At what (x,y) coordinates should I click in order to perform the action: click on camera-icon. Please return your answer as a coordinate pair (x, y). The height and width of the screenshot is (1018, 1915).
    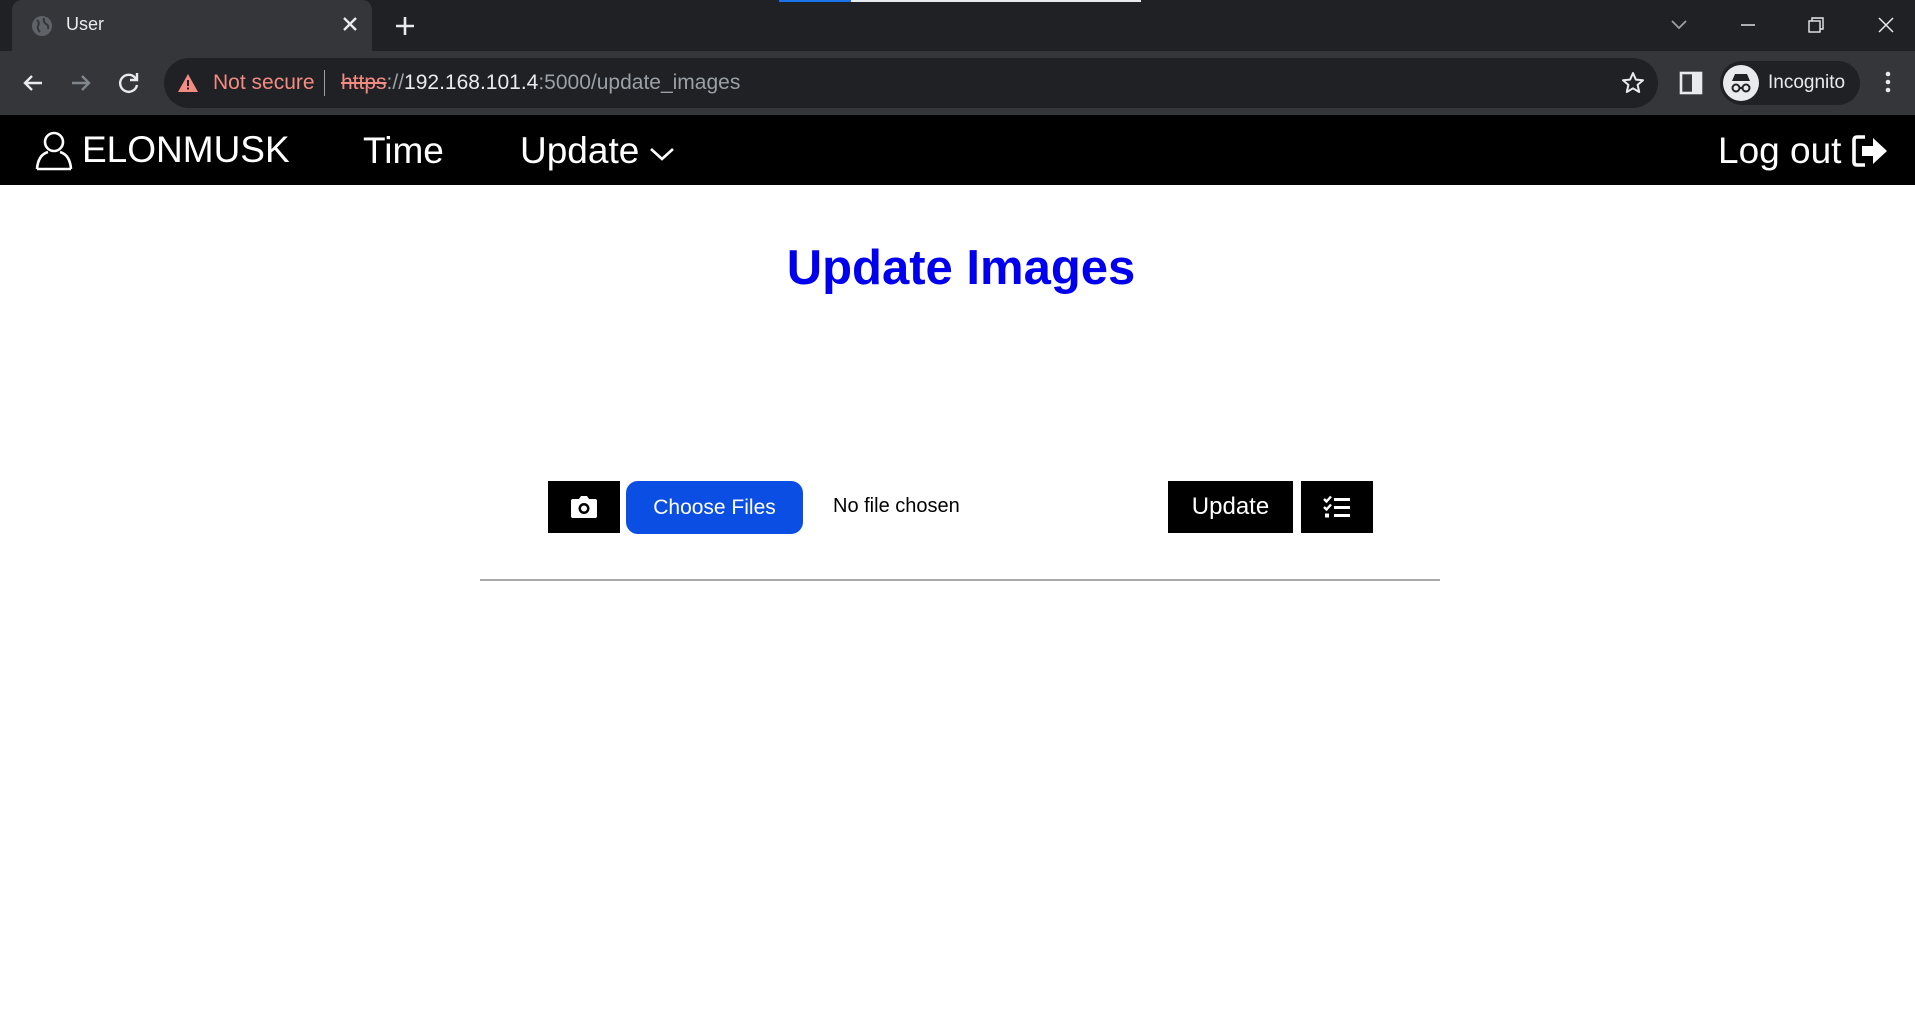
    Looking at the image, I should click on (584, 507).